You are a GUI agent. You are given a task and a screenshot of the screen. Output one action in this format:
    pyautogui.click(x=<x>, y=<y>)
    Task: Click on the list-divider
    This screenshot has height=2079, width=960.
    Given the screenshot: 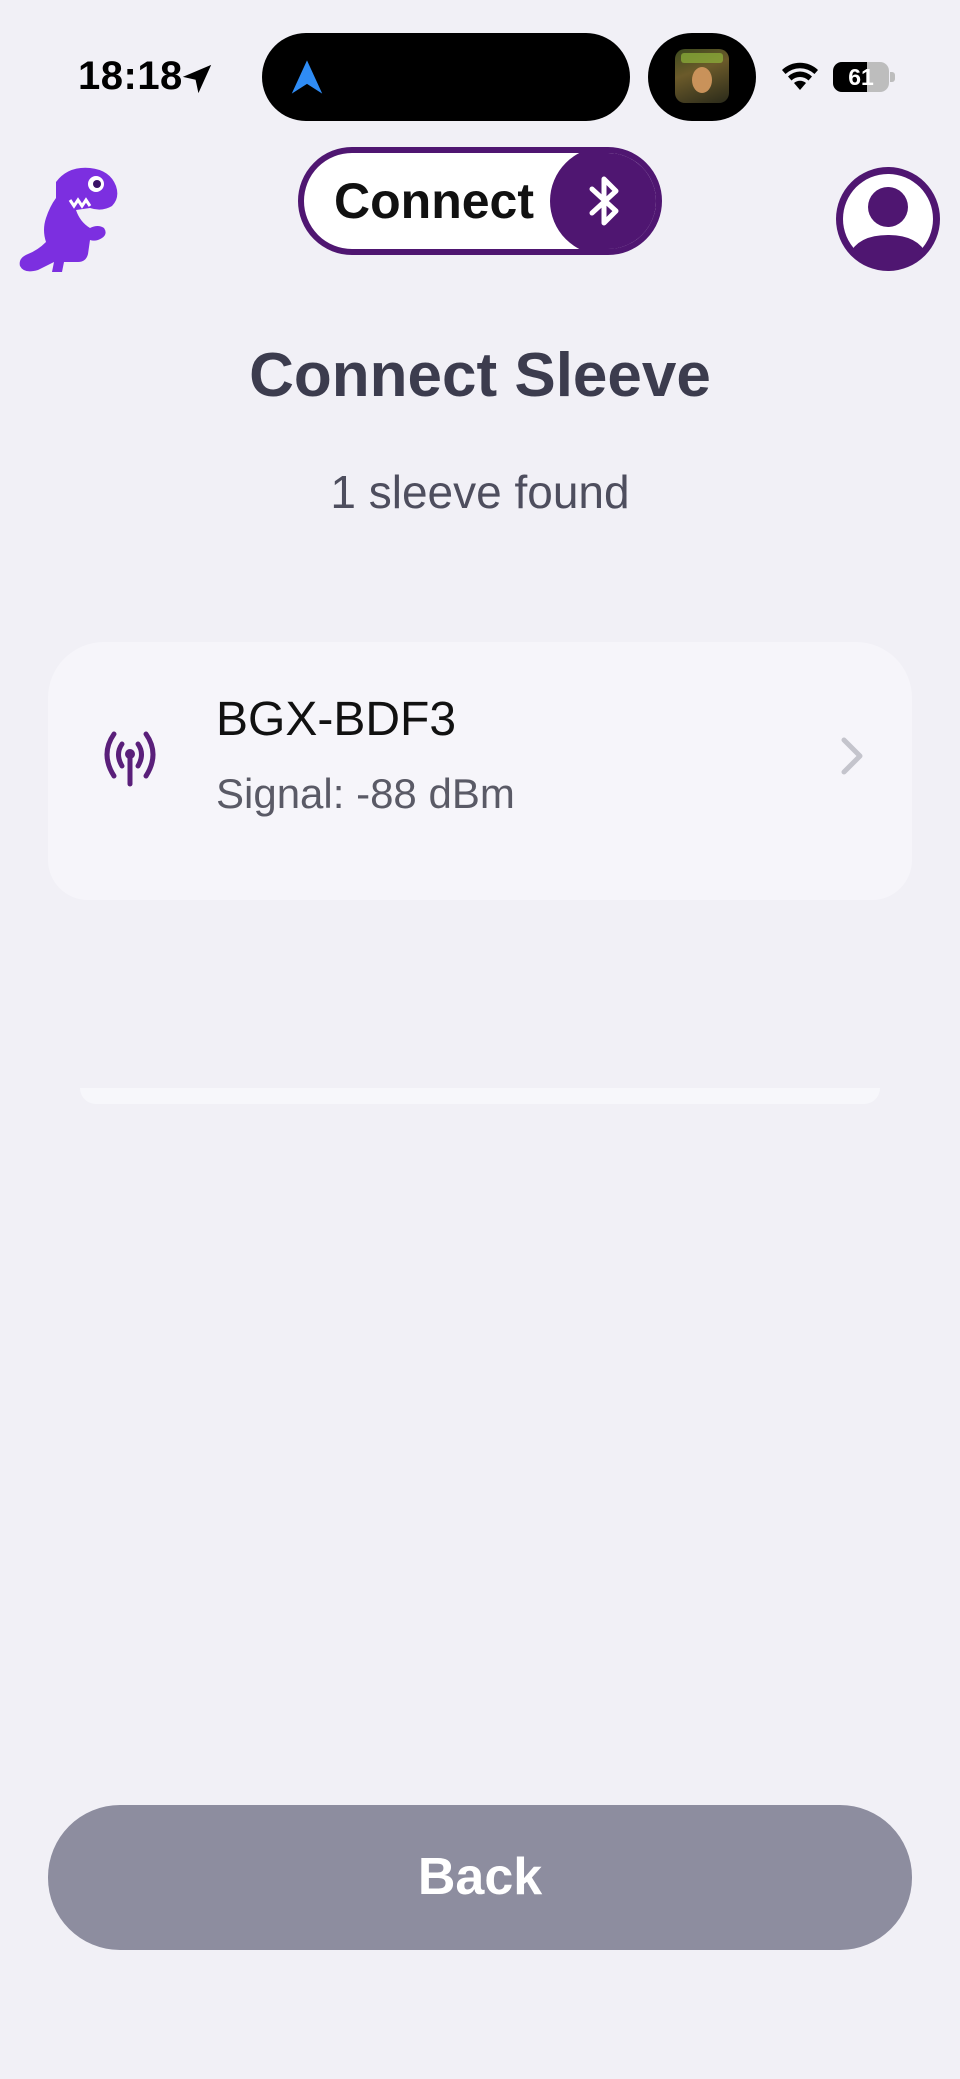 What is the action you would take?
    pyautogui.click(x=480, y=1096)
    